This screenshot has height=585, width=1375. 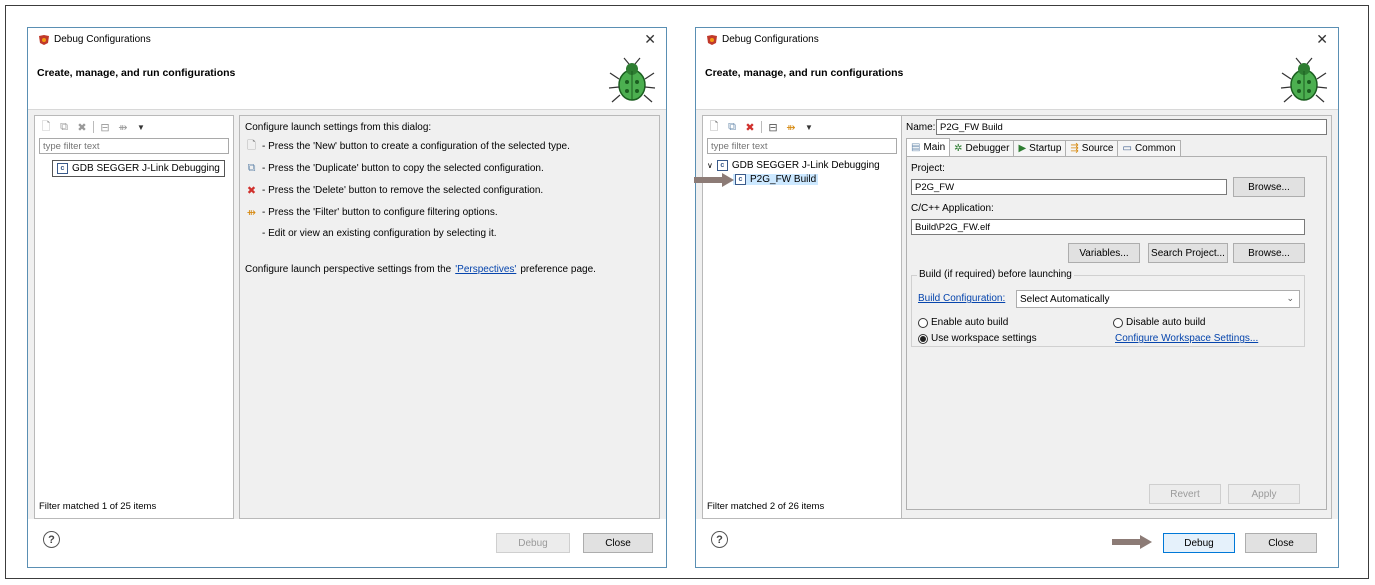 What do you see at coordinates (958, 148) in the screenshot?
I see `debugger-tab-icon: ✲` at bounding box center [958, 148].